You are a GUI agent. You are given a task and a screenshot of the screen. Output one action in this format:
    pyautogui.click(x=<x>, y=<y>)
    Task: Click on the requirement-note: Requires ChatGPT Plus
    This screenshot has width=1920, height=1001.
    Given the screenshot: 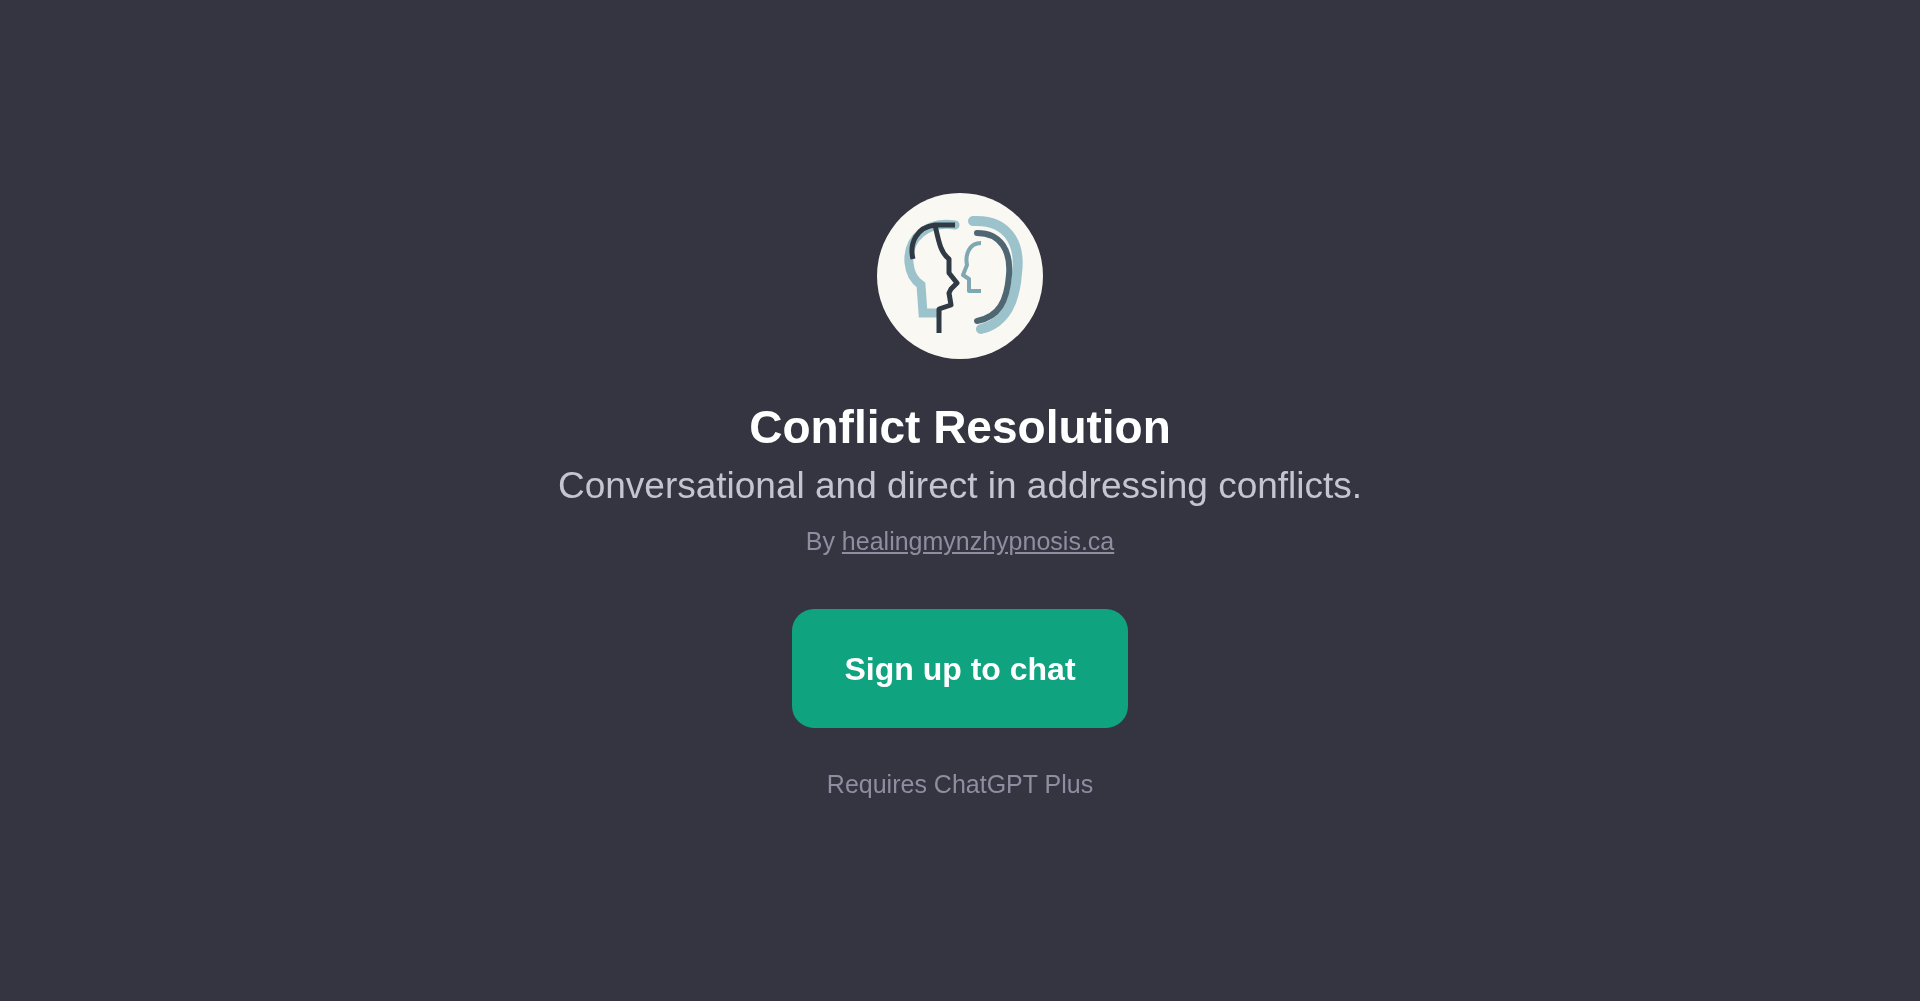 What is the action you would take?
    pyautogui.click(x=960, y=784)
    